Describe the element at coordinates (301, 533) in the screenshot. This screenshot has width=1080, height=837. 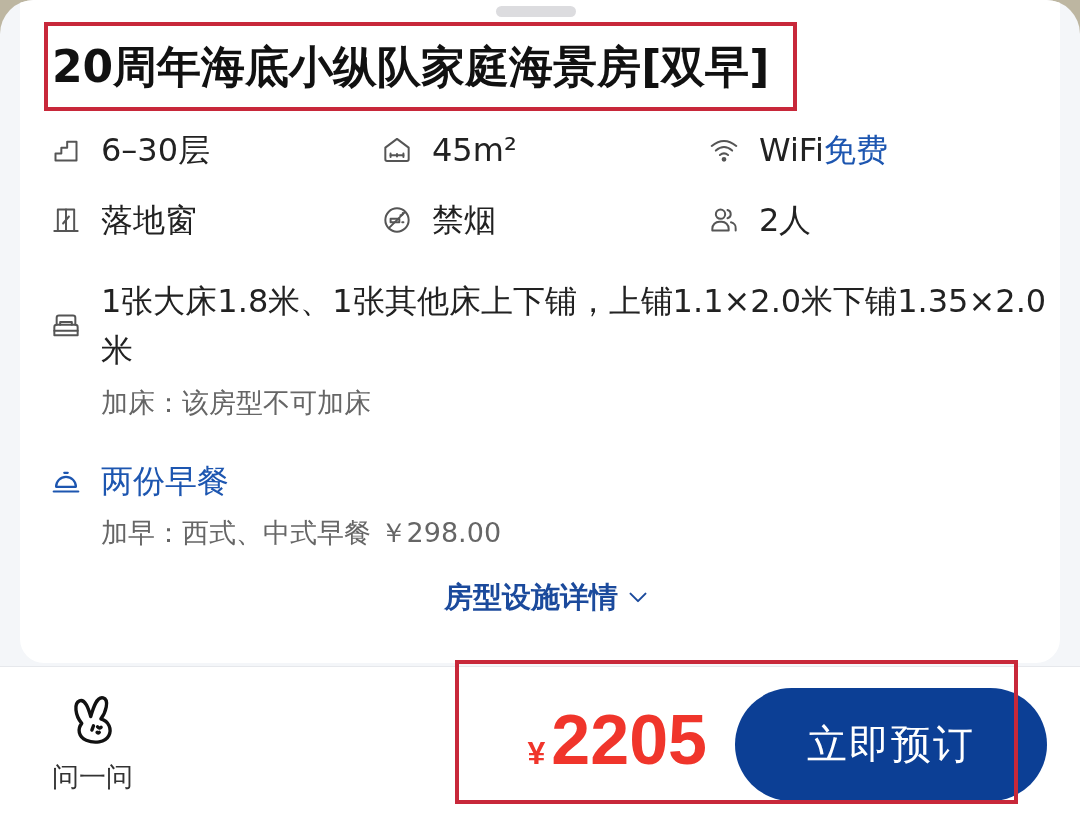
I see `extra-breakfast-note: 加早：西式、中式早餐 ￥298.00` at that location.